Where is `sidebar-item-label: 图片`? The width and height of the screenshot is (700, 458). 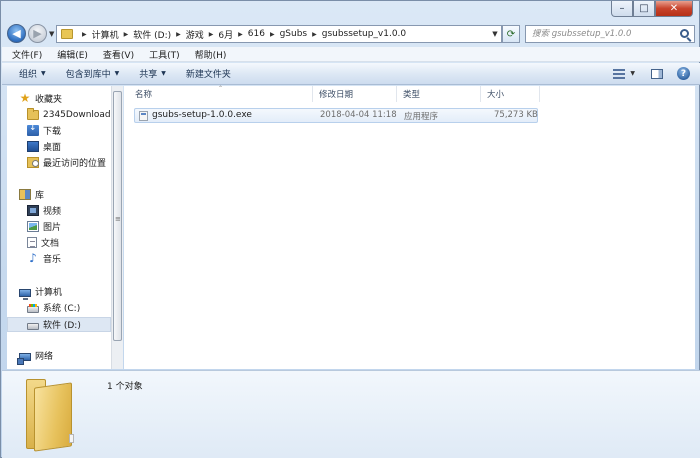
sidebar-item-label: 图片 is located at coordinates (52, 228).